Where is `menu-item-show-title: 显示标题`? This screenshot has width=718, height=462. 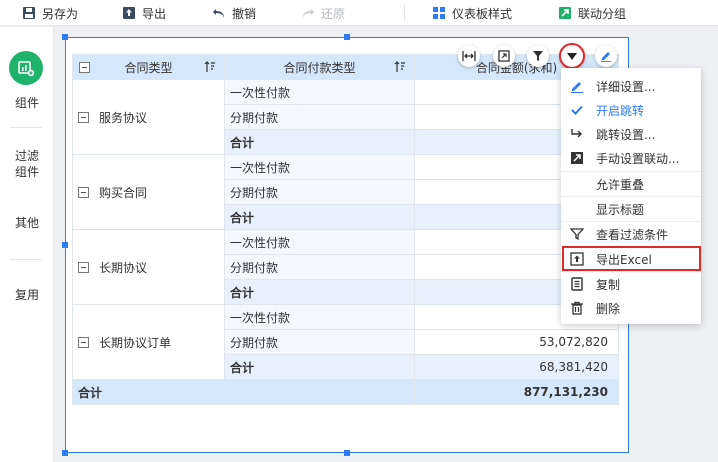 menu-item-show-title: 显示标题 is located at coordinates (631, 209).